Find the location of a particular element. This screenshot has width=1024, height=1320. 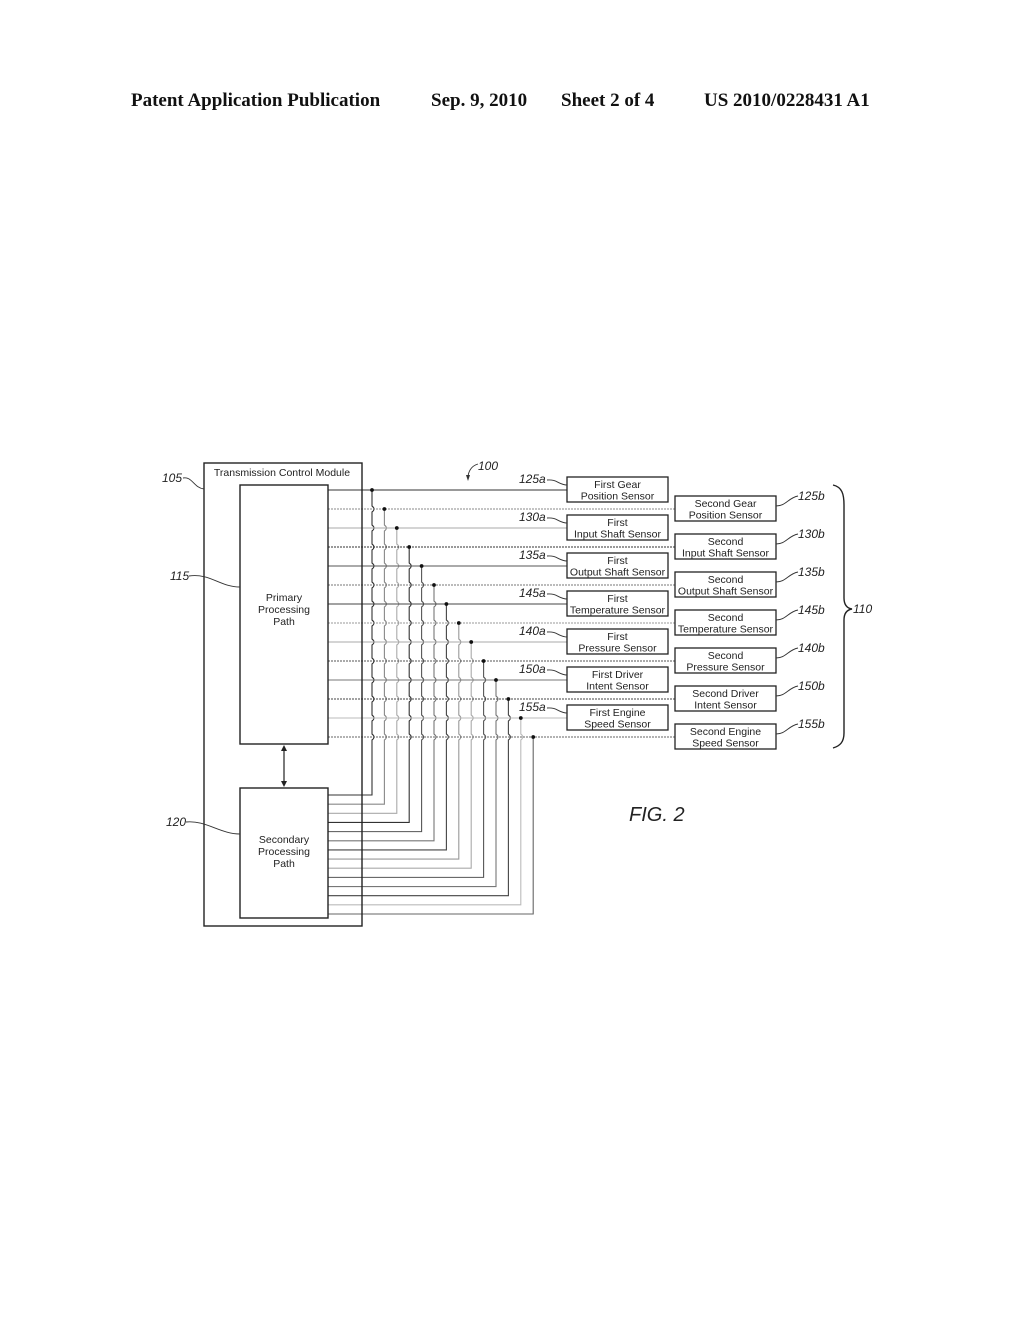

second-sensor-label: Output Shaft Sensor is located at coordinates (726, 592).